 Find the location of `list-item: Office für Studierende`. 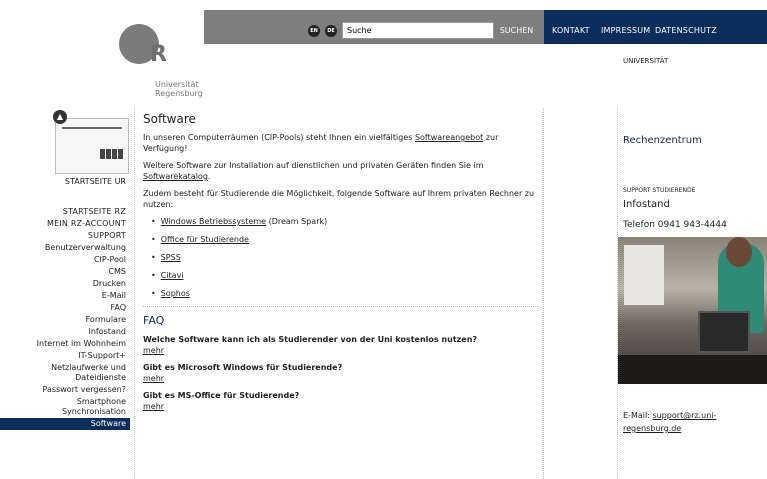

list-item: Office für Studierende is located at coordinates (344, 239).